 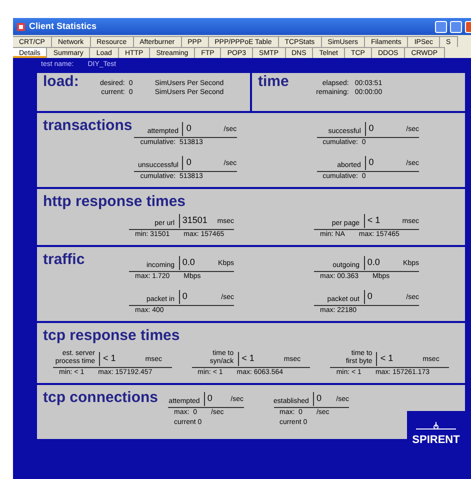 I want to click on section-title: load:, so click(x=61, y=83).